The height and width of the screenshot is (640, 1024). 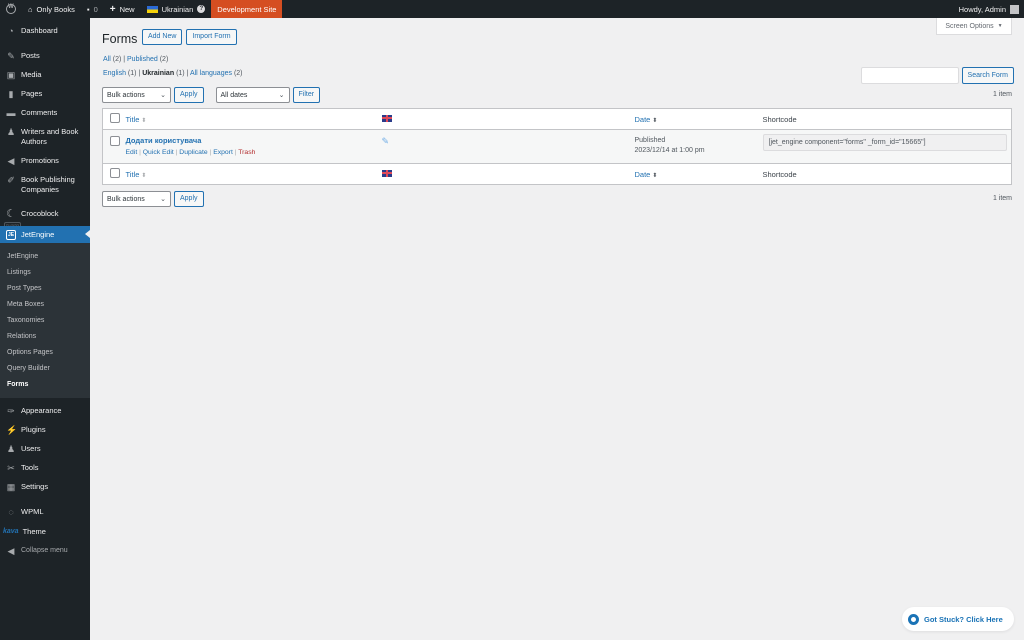 I want to click on dates-filter-select: All dates ⌄, so click(x=252, y=95).